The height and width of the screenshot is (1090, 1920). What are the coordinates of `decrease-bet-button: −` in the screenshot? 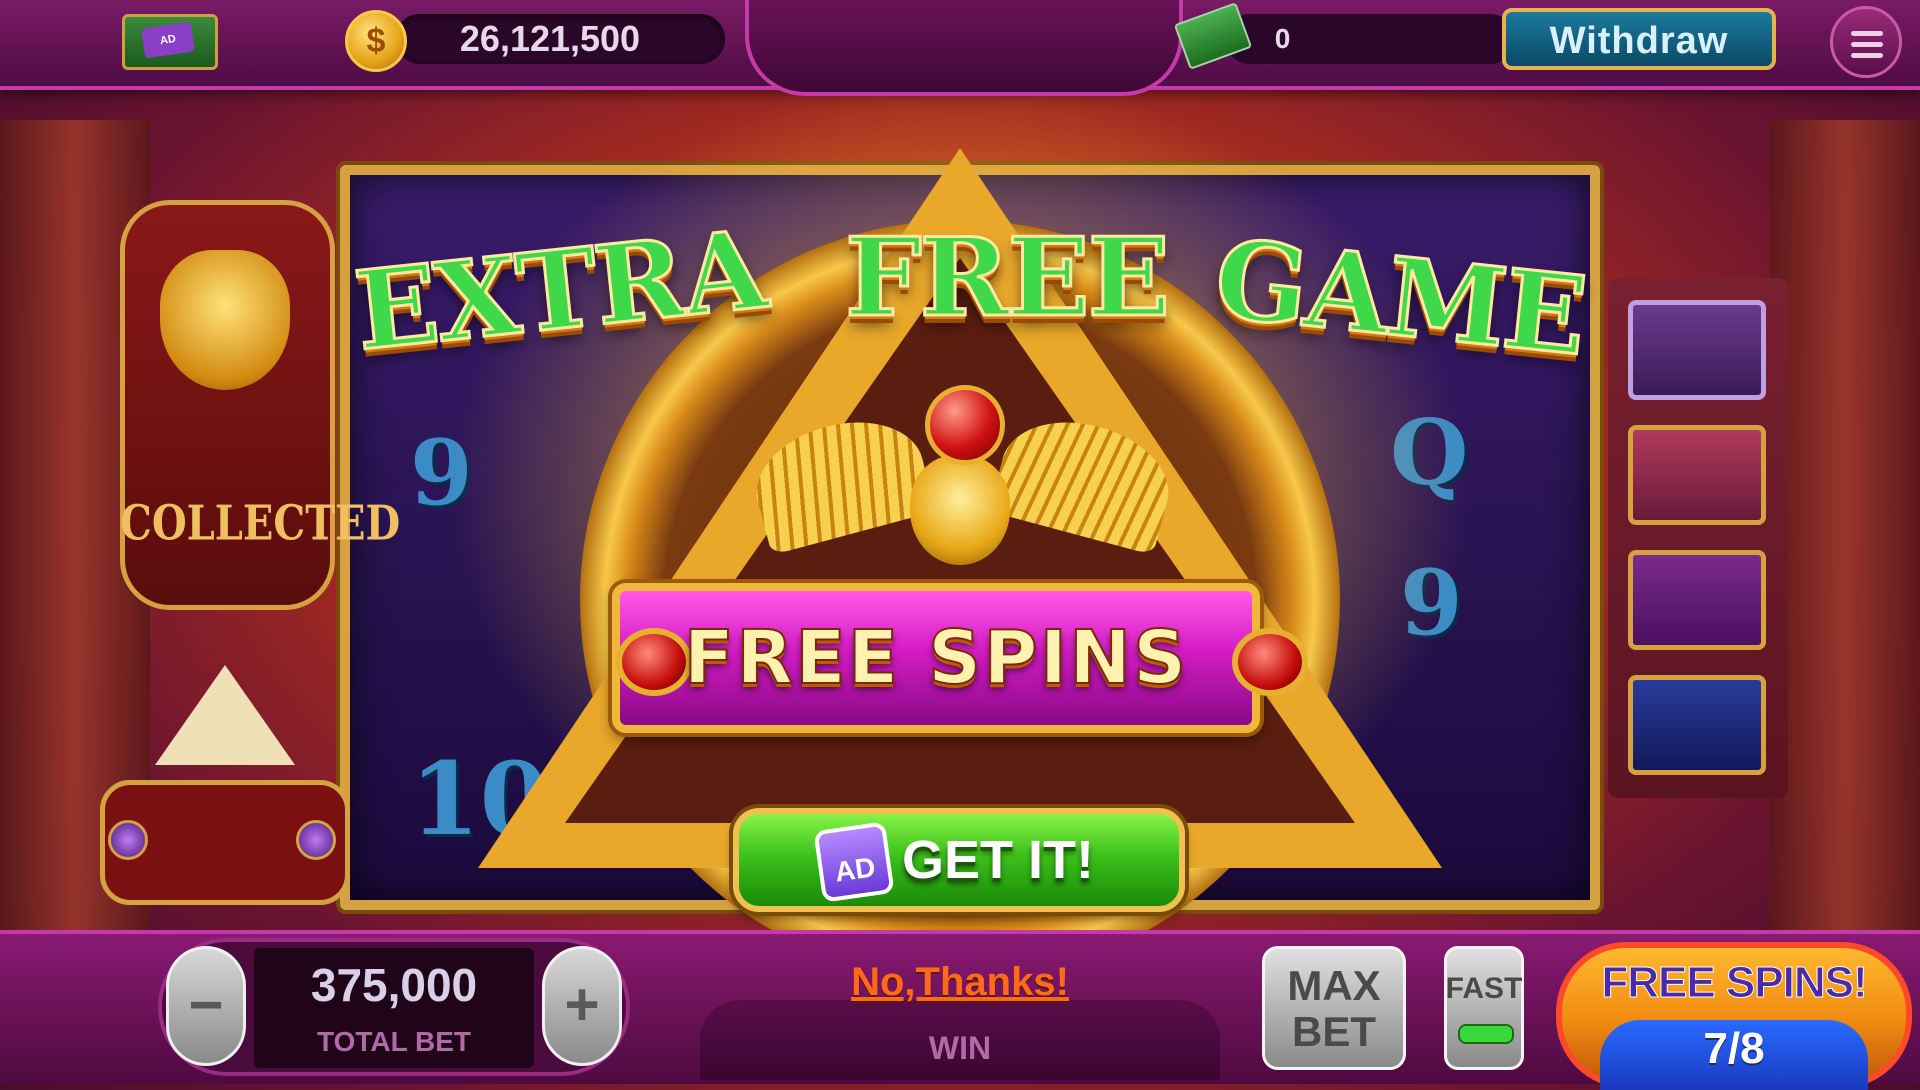 It's located at (206, 1006).